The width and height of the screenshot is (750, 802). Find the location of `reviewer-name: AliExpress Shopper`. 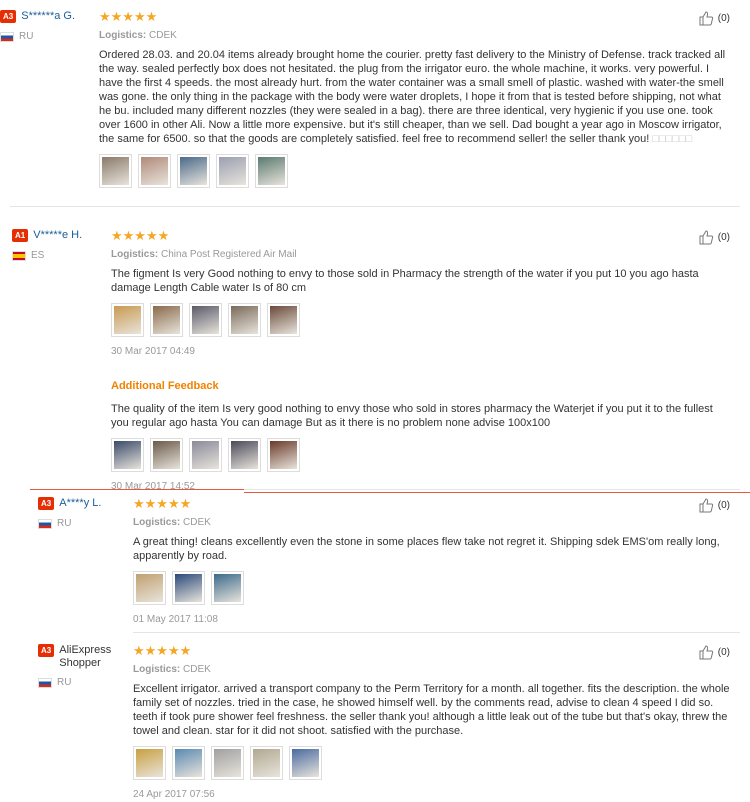

reviewer-name: AliExpress Shopper is located at coordinates (93, 657).